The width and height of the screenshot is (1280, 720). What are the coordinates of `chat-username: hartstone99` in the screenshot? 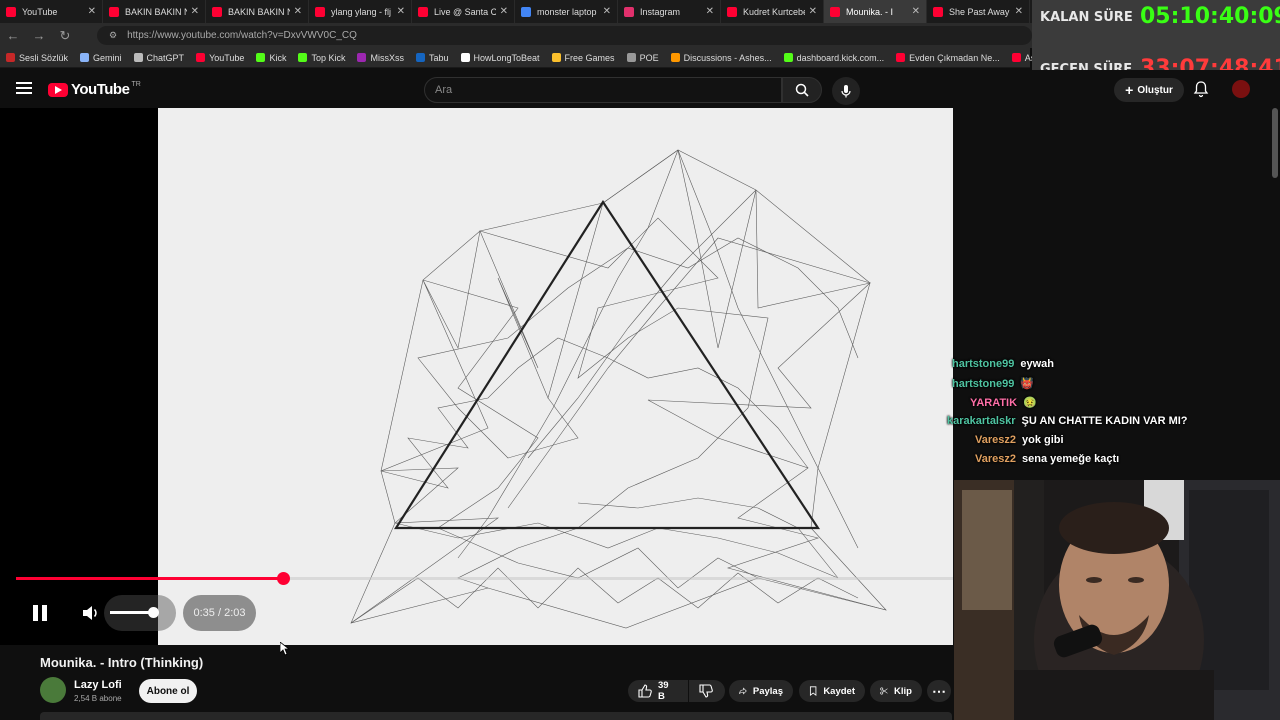 It's located at (983, 384).